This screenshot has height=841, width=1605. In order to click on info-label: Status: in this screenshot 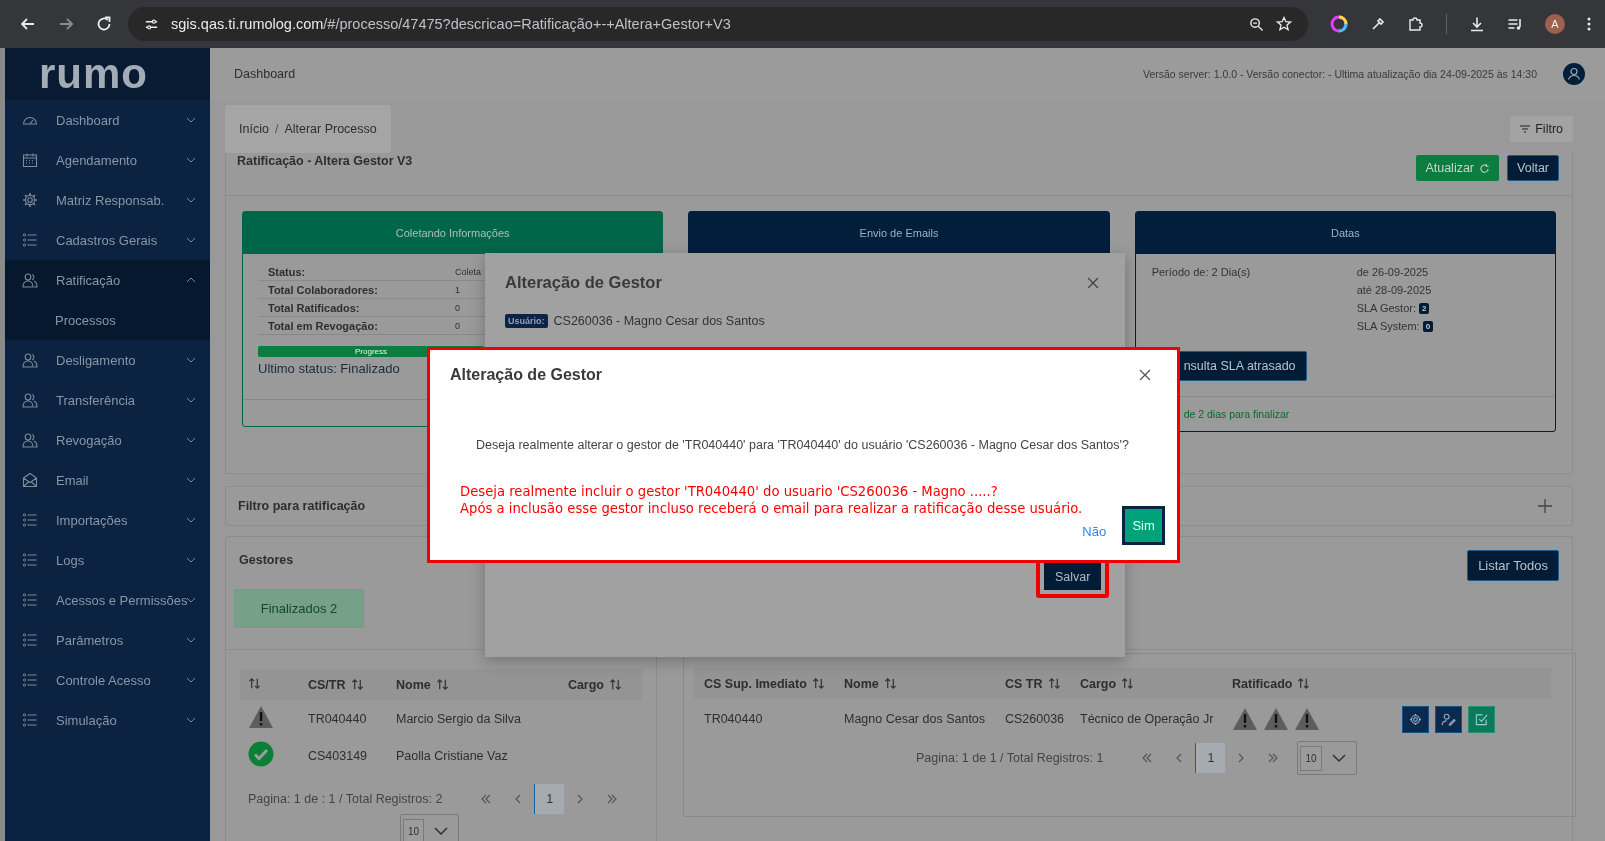, I will do `click(287, 271)`.